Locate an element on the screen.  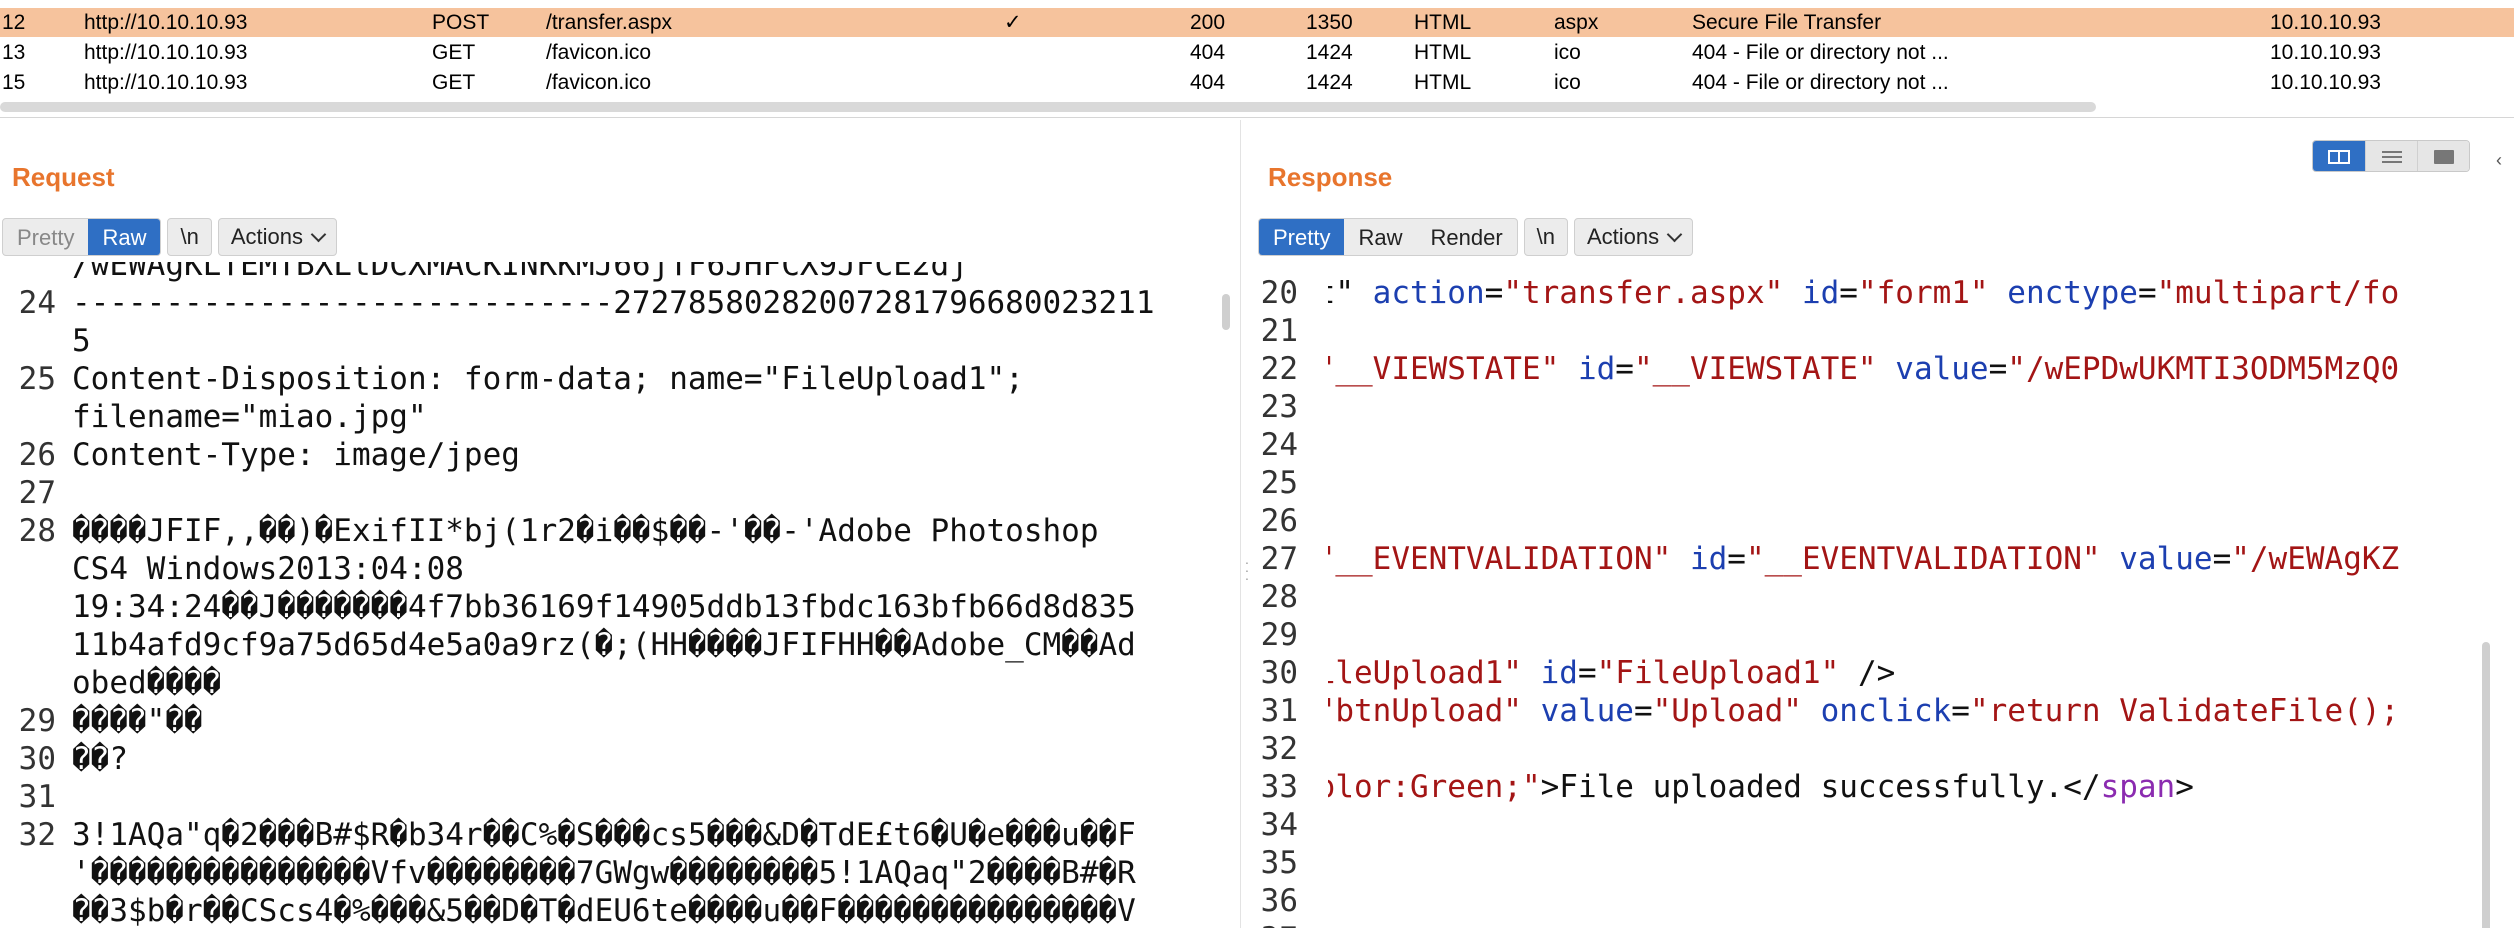
request-actions-button: Actions is located at coordinates (277, 237).